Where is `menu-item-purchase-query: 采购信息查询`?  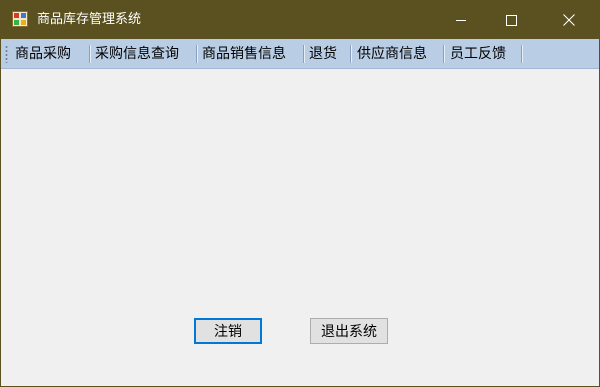
menu-item-purchase-query: 采购信息查询 is located at coordinates (137, 54).